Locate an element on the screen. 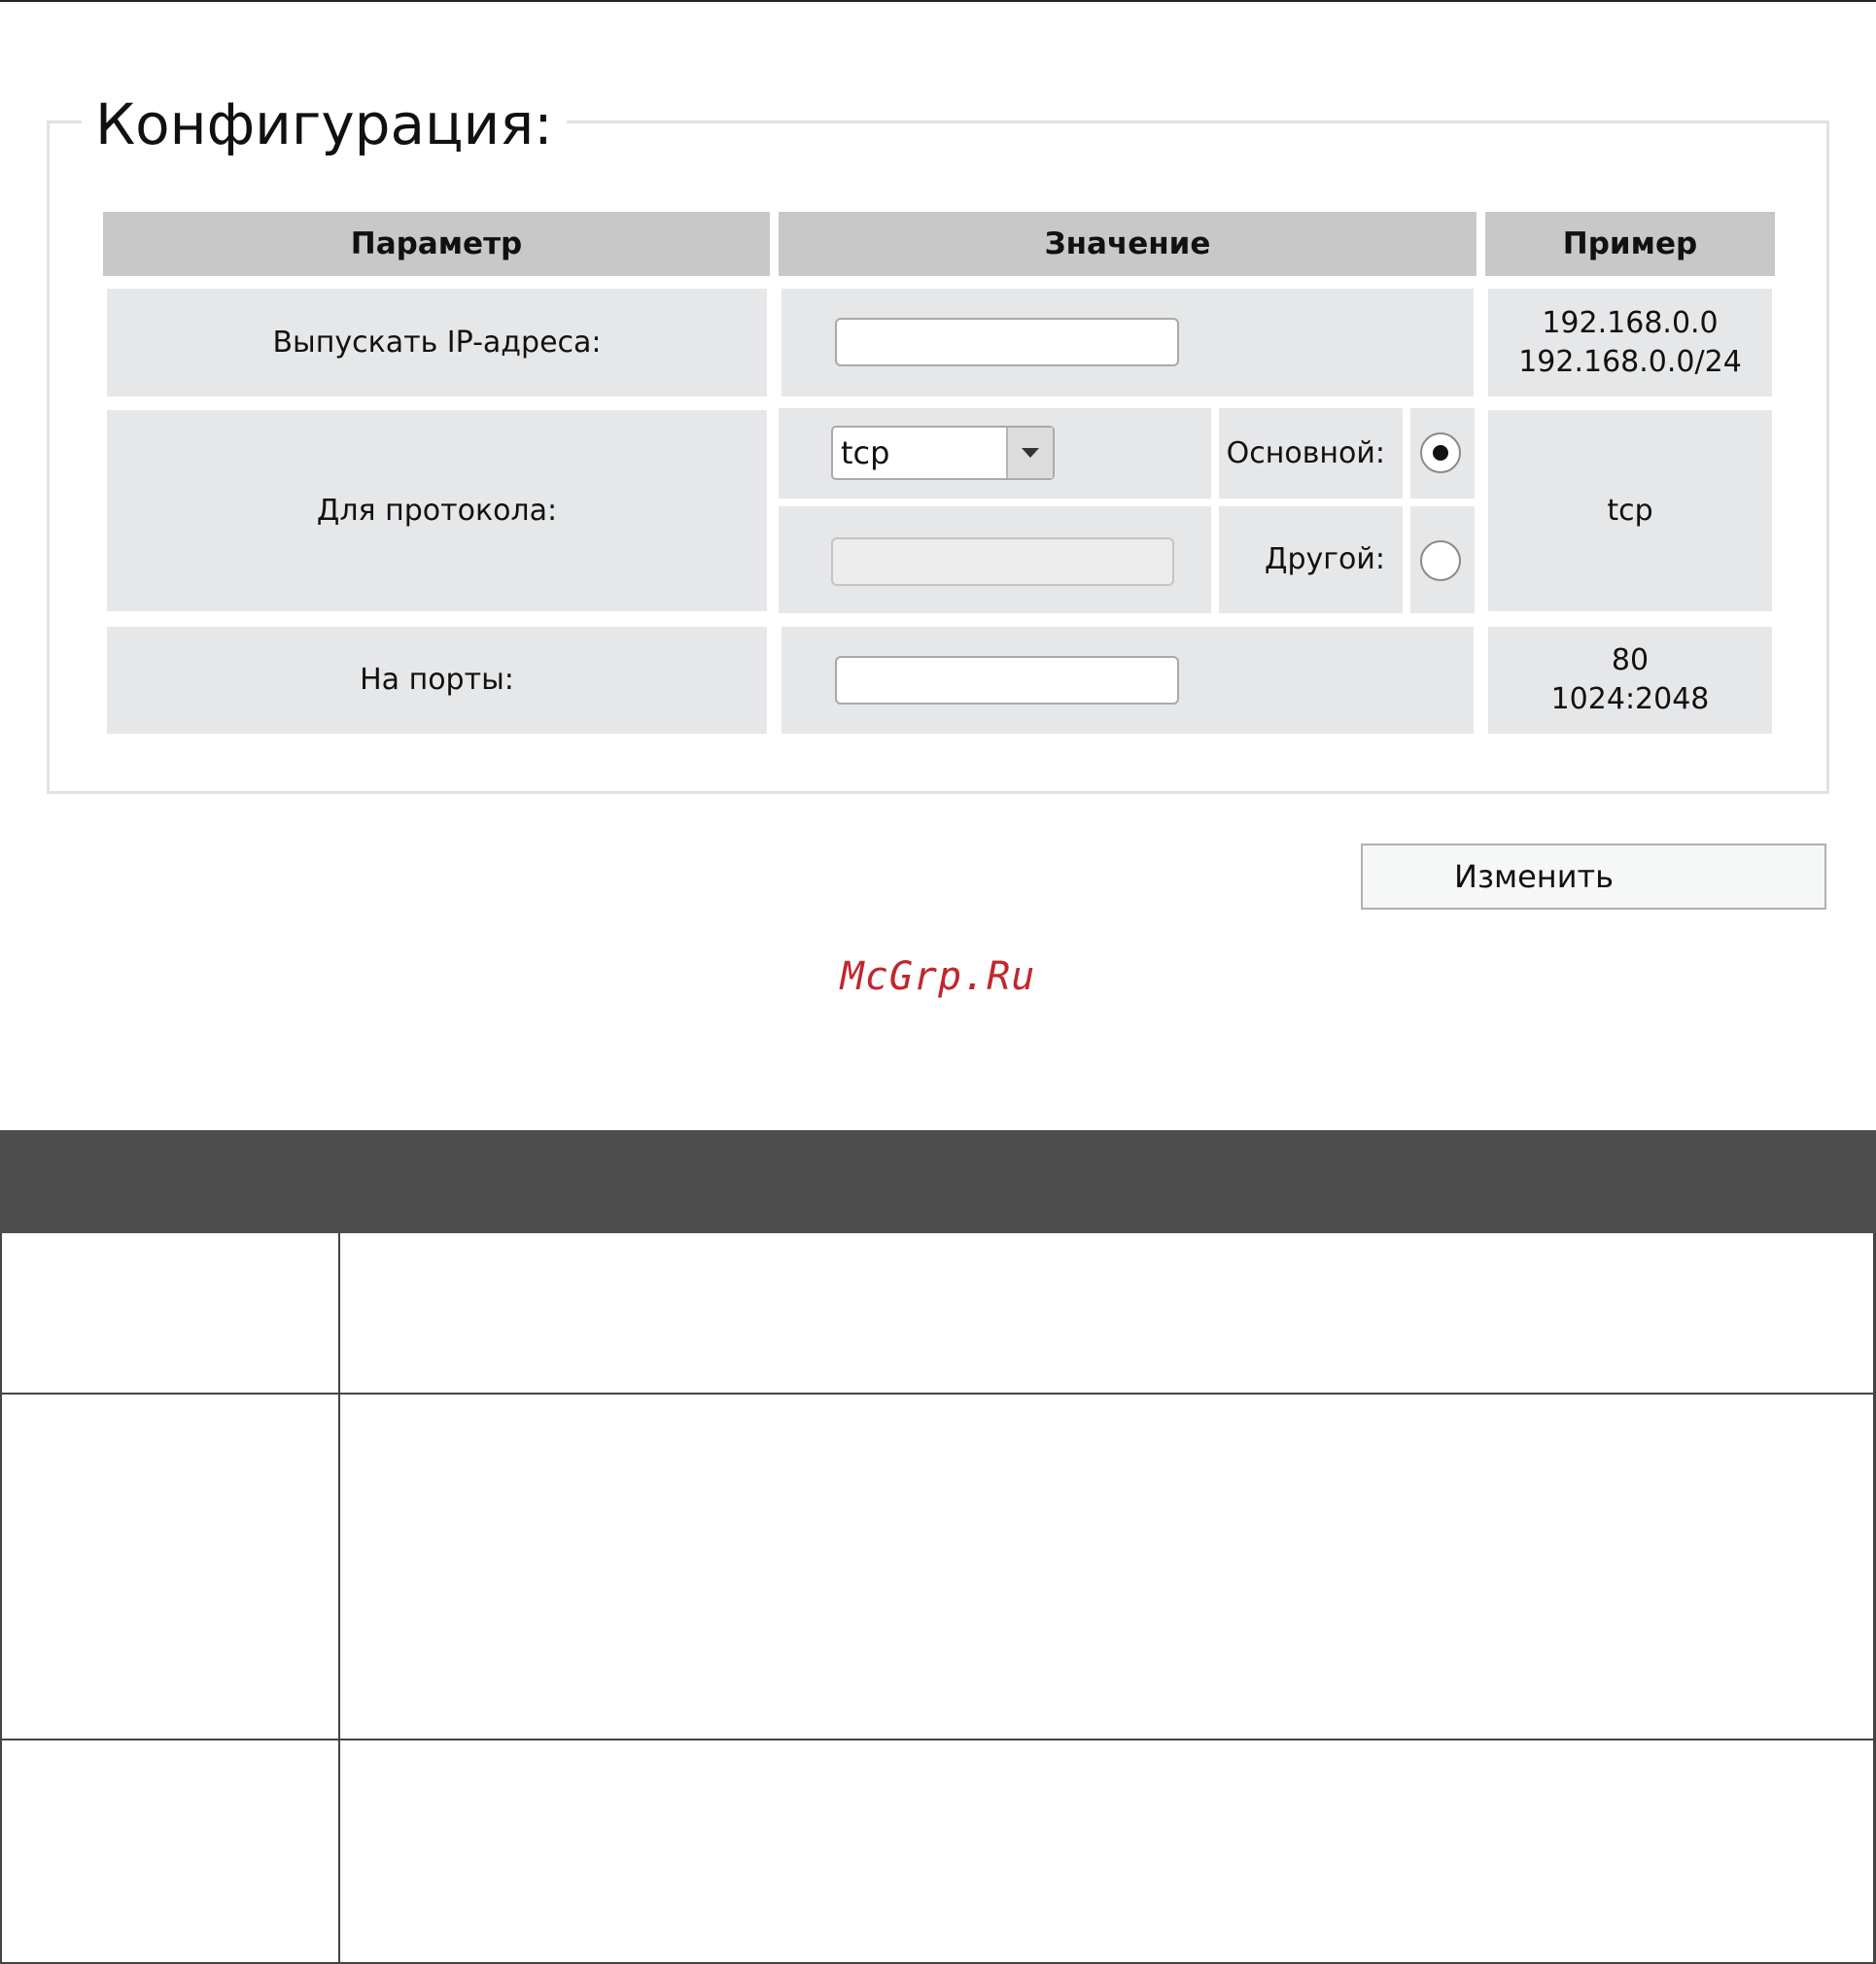 The width and height of the screenshot is (1876, 1964). protocol-example: tcp is located at coordinates (1630, 510).